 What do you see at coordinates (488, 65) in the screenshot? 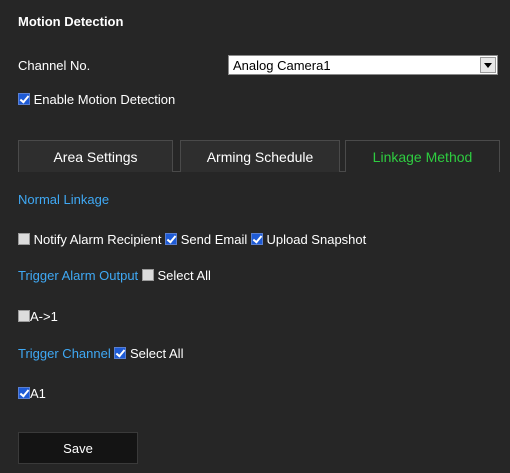
I see `chevron-down-icon` at bounding box center [488, 65].